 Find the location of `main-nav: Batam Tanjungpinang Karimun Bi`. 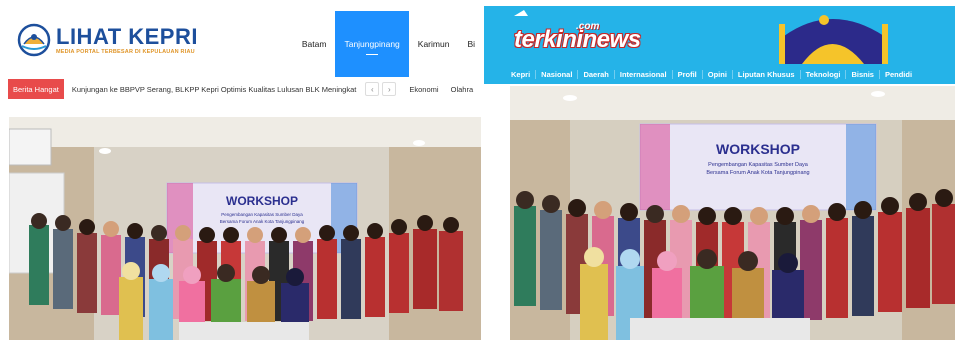

main-nav: Batam Tanjungpinang Karimun Bi is located at coordinates (388, 44).